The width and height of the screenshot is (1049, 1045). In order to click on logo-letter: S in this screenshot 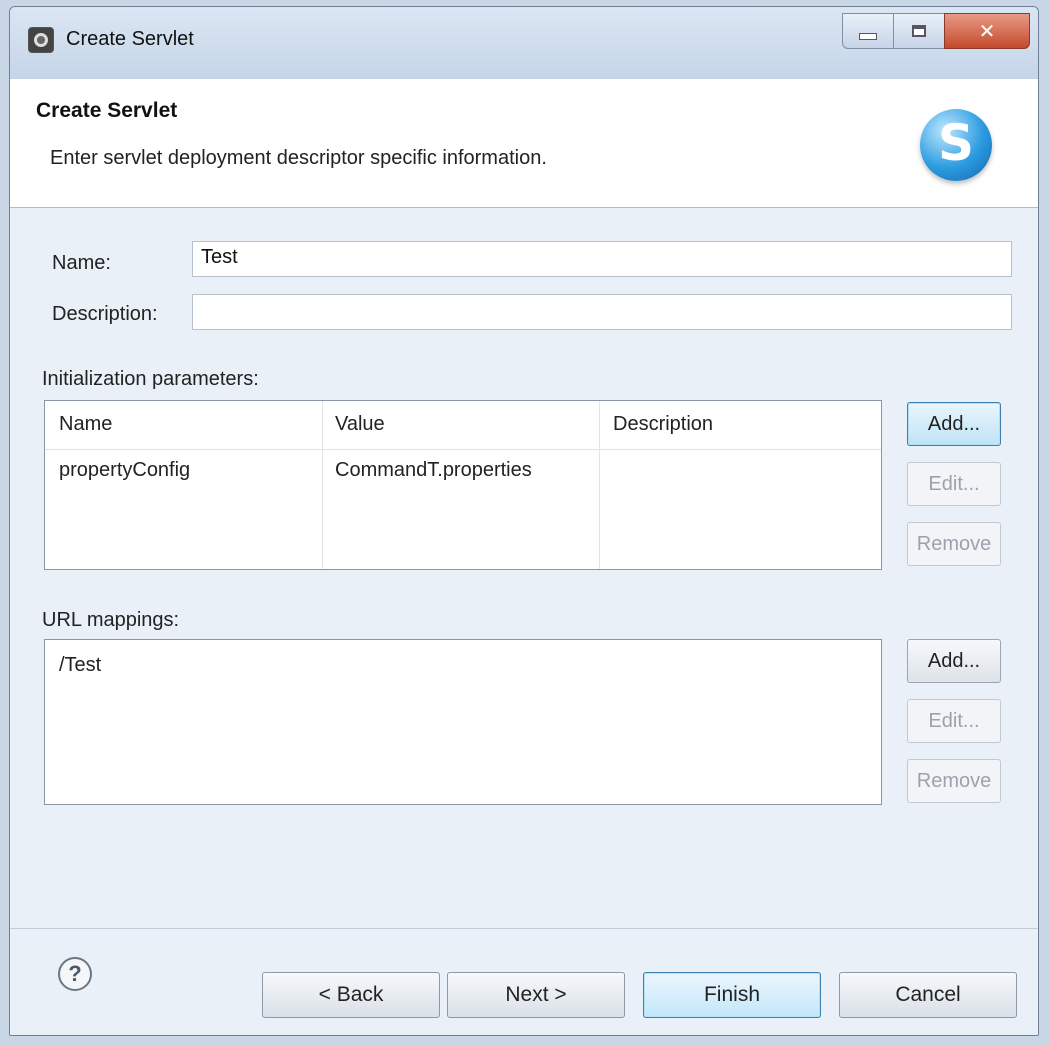, I will do `click(955, 143)`.